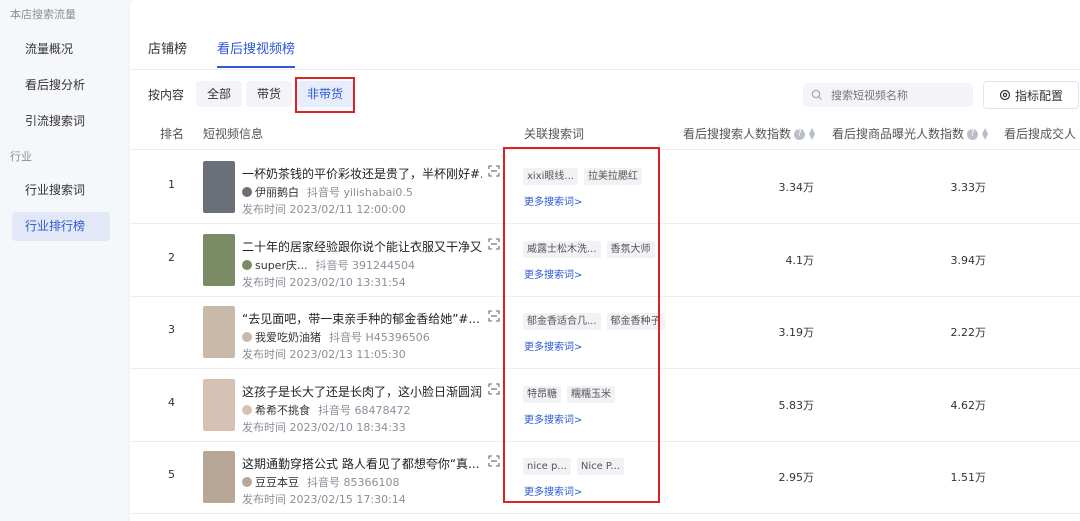 This screenshot has height=521, width=1080. Describe the element at coordinates (171, 474) in the screenshot. I see `rank-number: 5` at that location.